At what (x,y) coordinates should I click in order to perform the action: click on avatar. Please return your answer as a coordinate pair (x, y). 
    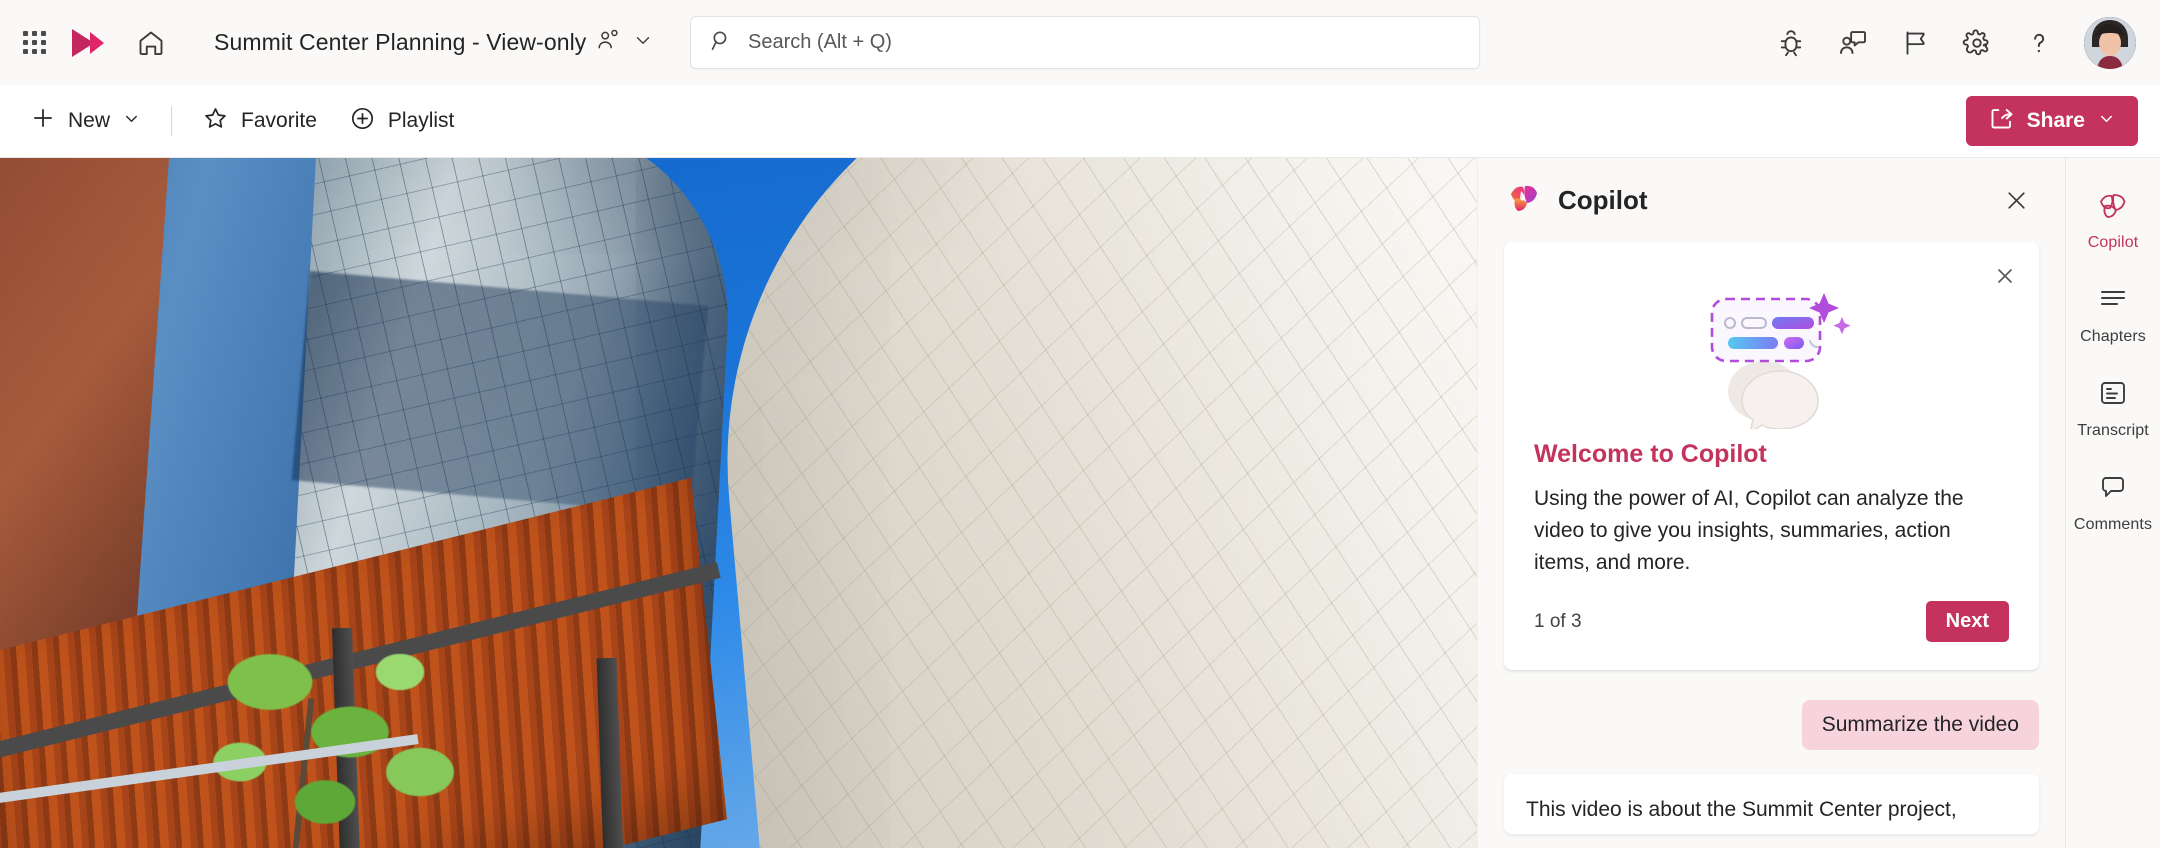
    Looking at the image, I should click on (2110, 42).